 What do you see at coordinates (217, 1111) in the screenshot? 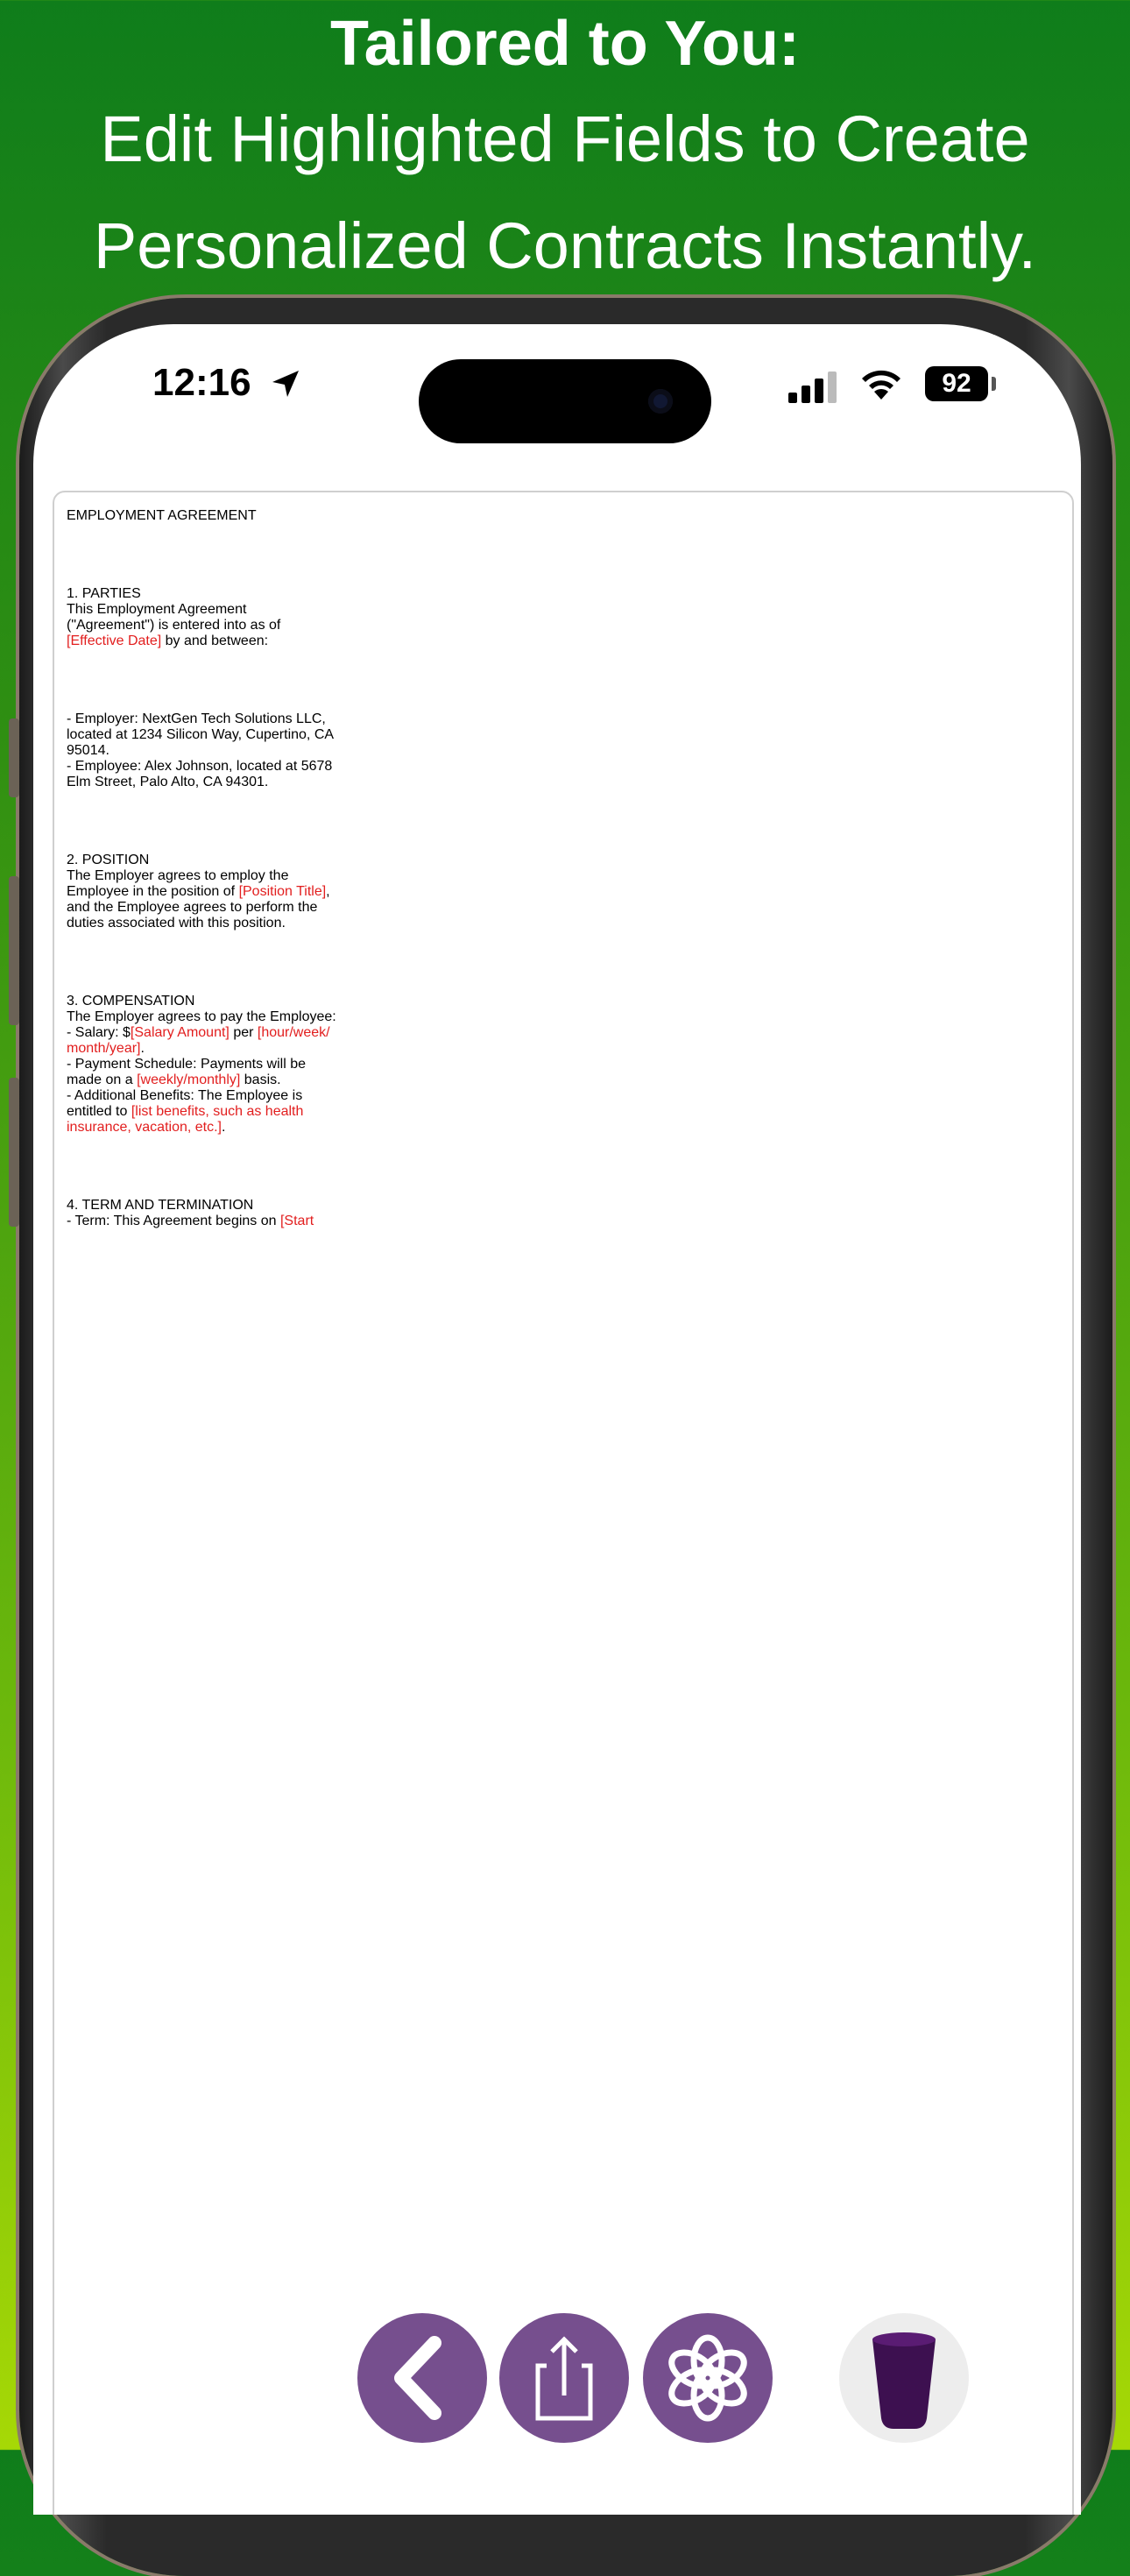
I see `editable-field-benefits: [list benefits, such as health` at bounding box center [217, 1111].